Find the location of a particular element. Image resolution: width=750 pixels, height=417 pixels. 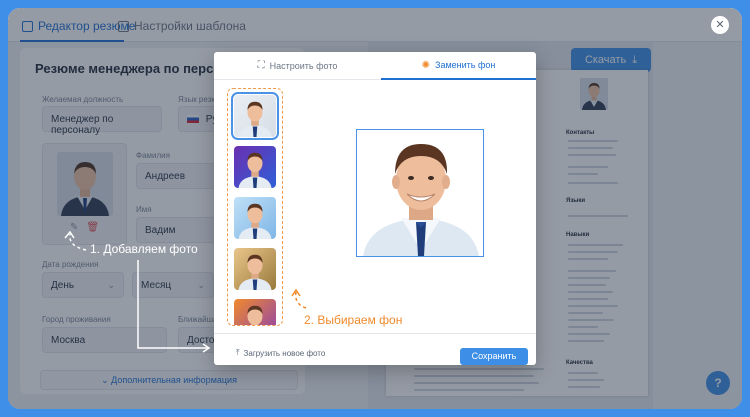

upload-new-photo-link: ⤒ Загрузить новое фото is located at coordinates (280, 353).